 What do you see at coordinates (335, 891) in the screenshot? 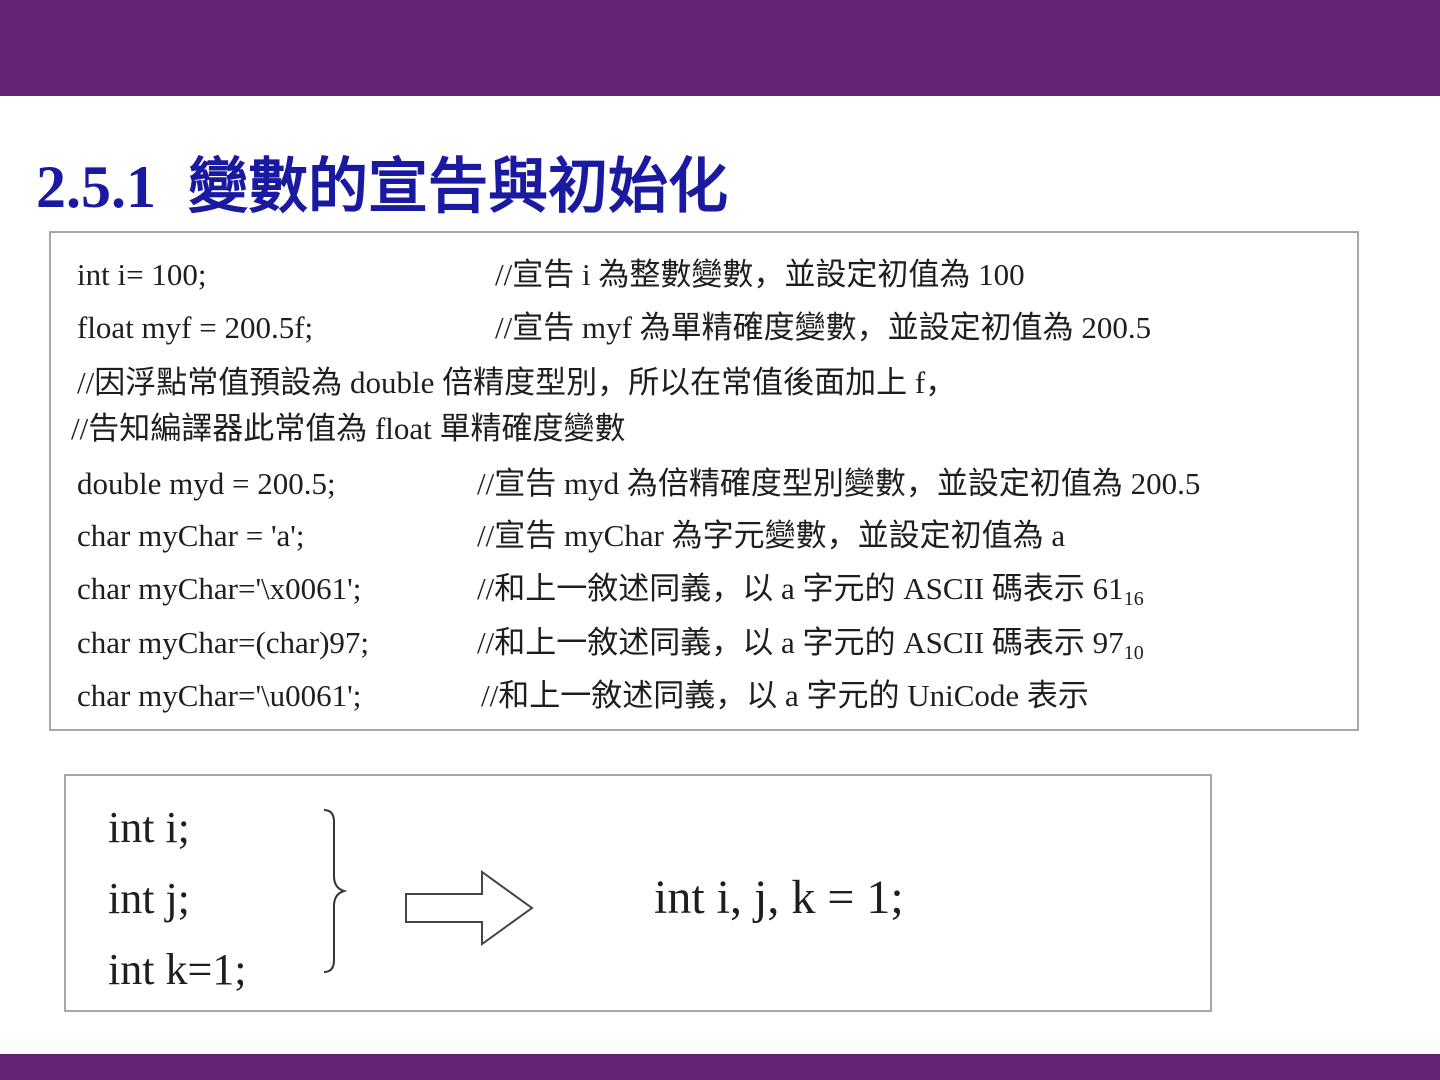
I see `right-brace-icon` at bounding box center [335, 891].